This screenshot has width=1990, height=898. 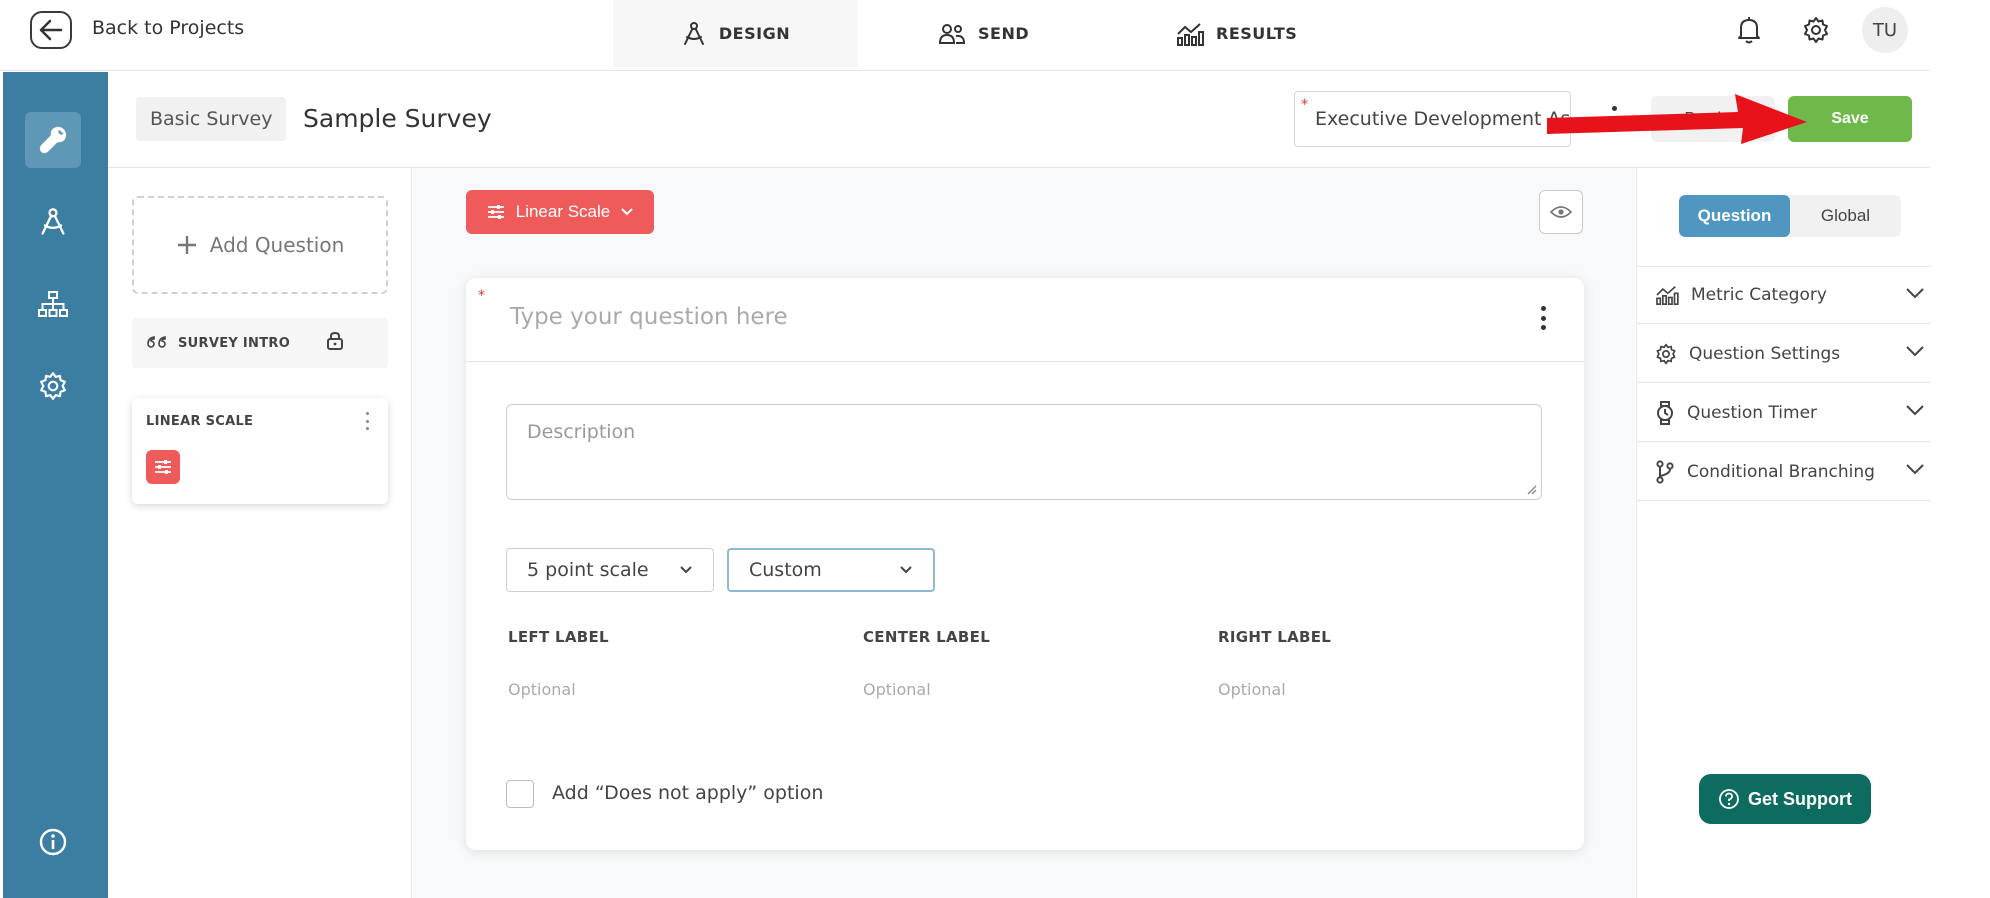 What do you see at coordinates (1729, 799) in the screenshot?
I see `help-circle-icon` at bounding box center [1729, 799].